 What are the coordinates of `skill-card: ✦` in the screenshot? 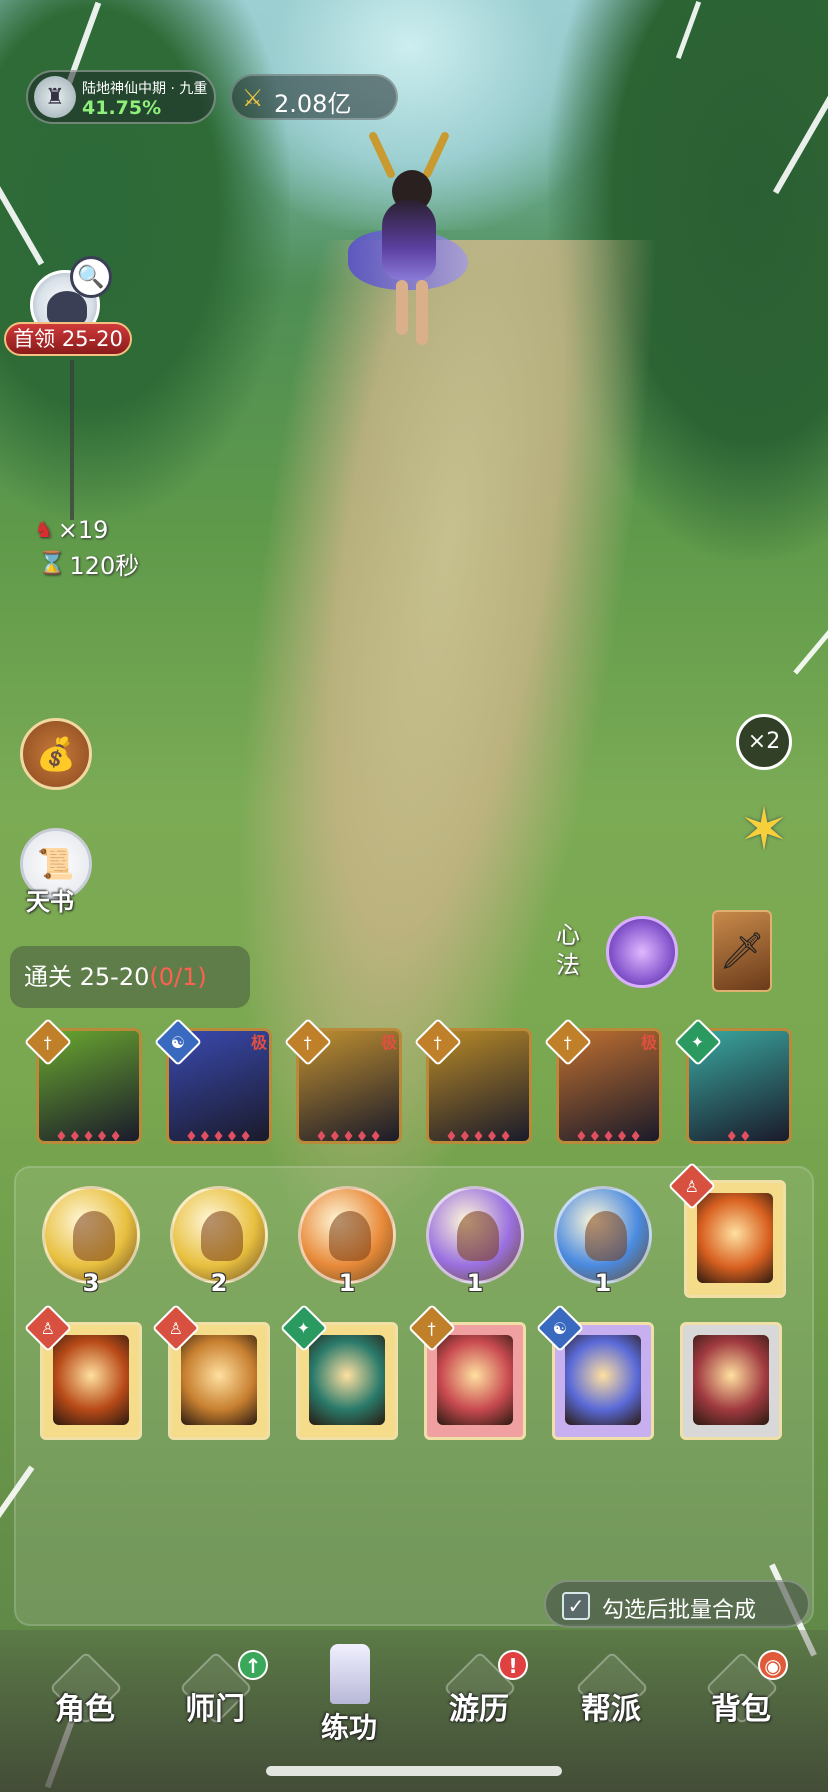 It's located at (338, 1371).